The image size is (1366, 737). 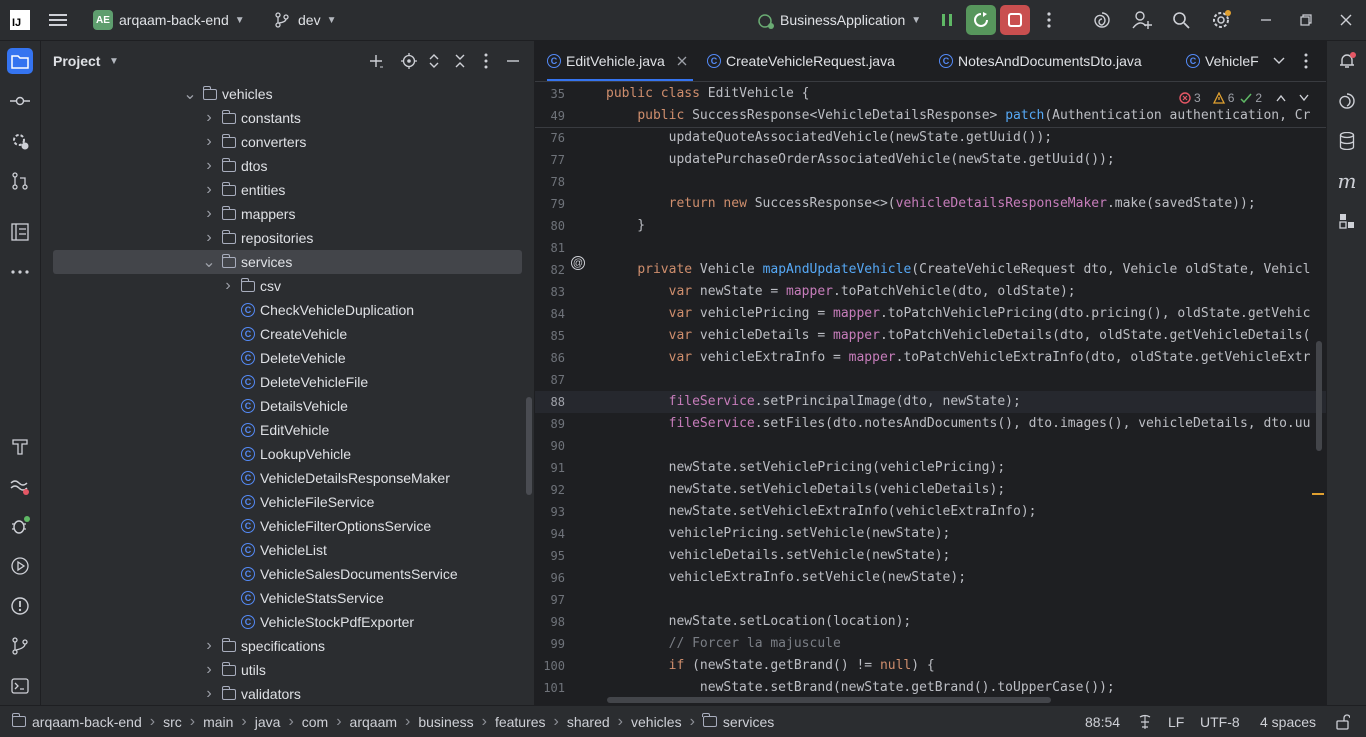 What do you see at coordinates (268, 722) in the screenshot?
I see `breadcrumb-item: java` at bounding box center [268, 722].